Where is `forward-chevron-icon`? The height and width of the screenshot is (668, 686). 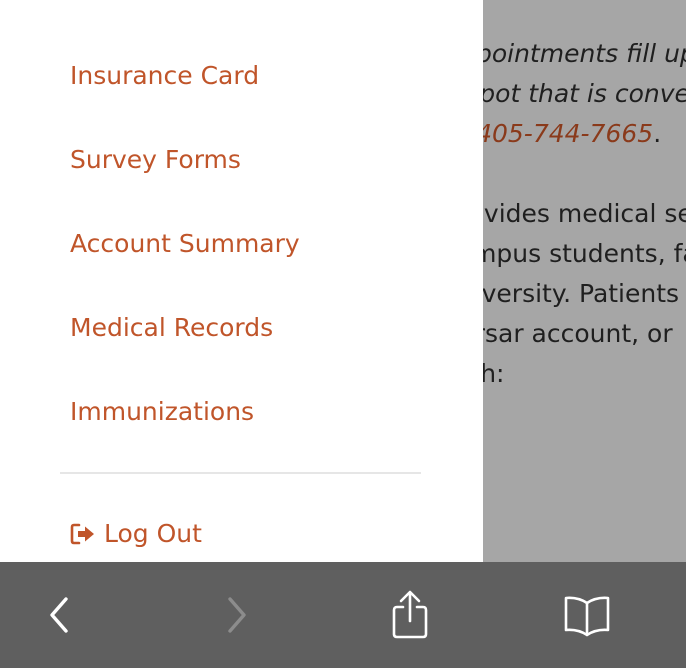
forward-chevron-icon is located at coordinates (237, 615).